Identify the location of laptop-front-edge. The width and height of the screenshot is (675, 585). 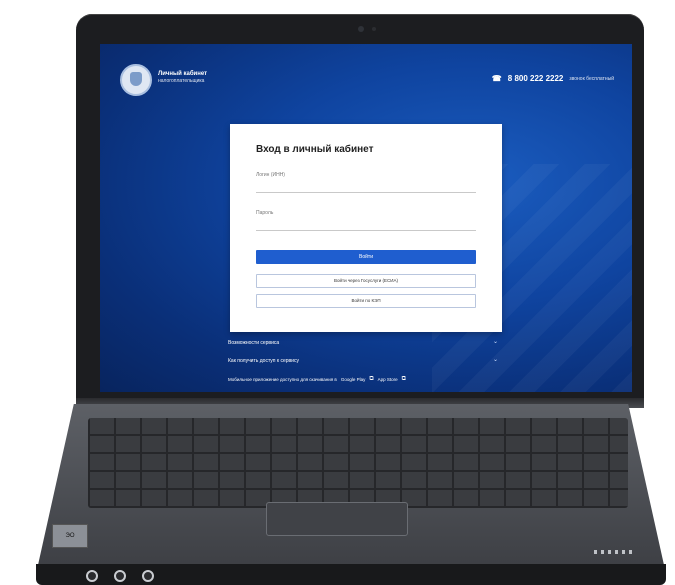
(351, 574).